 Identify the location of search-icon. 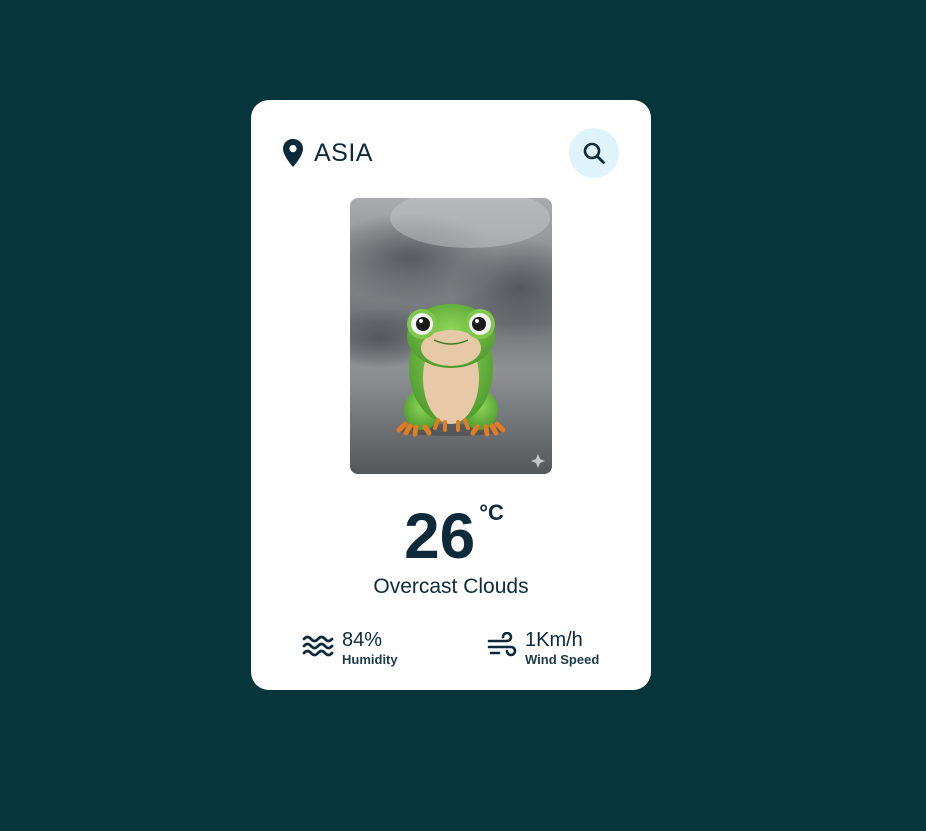
(594, 153).